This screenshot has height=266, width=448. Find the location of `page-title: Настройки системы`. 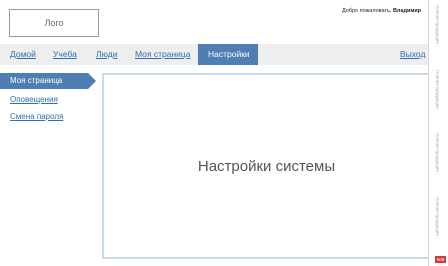

page-title: Настройки системы is located at coordinates (266, 166).